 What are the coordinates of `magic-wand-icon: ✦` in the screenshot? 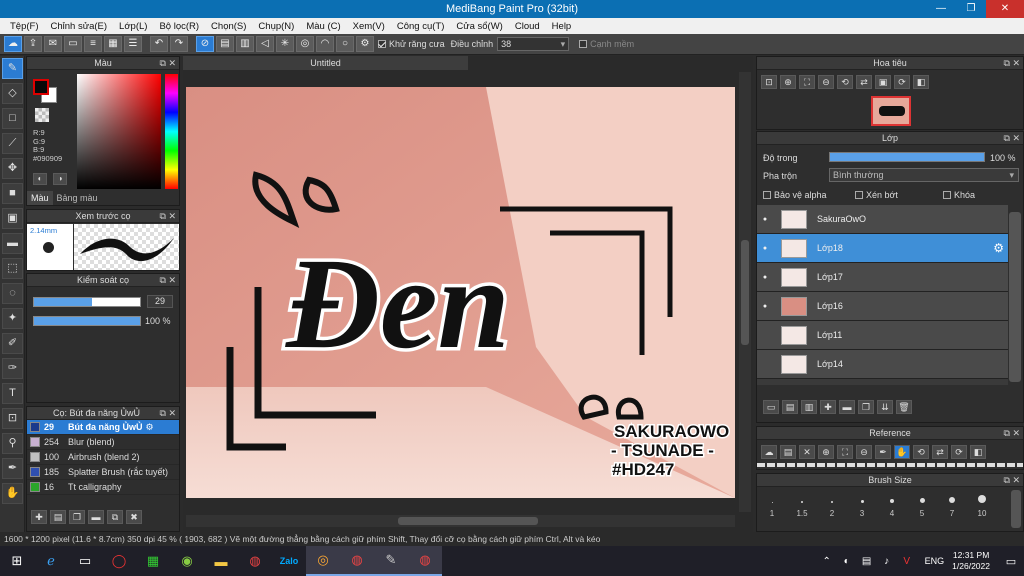 It's located at (12, 318).